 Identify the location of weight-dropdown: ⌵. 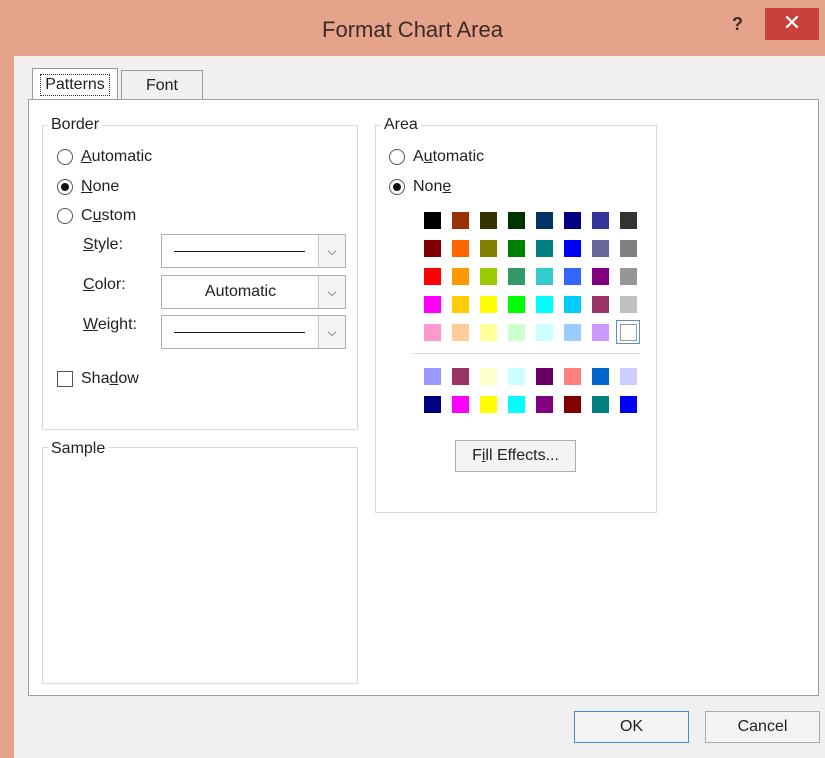
(253, 332).